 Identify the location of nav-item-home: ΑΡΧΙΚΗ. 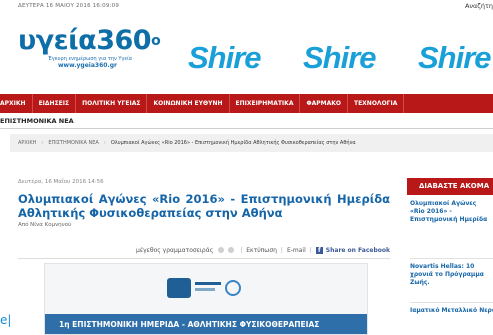
(16, 103).